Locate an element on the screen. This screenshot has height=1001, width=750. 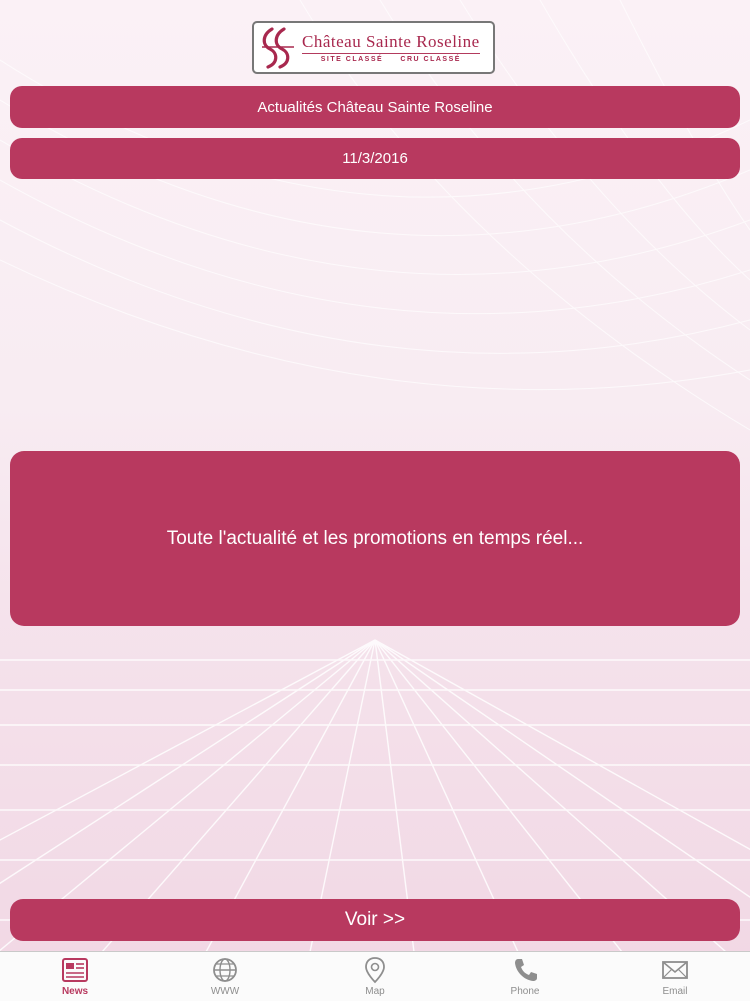
phone-icon is located at coordinates (526, 970).